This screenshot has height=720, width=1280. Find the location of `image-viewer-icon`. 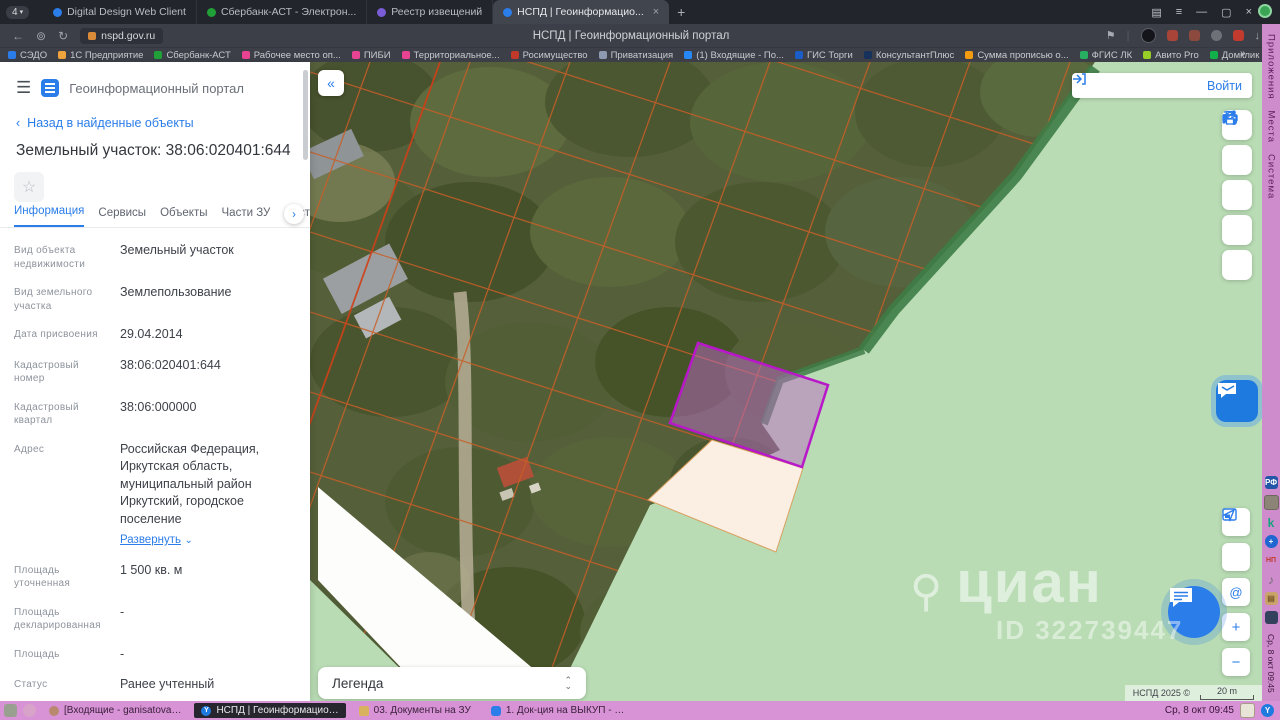

image-viewer-icon is located at coordinates (10, 710).